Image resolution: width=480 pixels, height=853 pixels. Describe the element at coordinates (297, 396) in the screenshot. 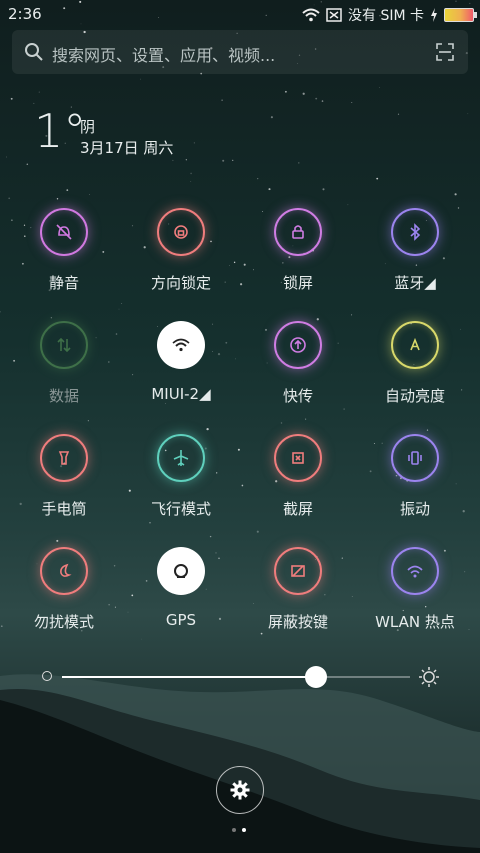

I see `toggle-label: 快传` at that location.